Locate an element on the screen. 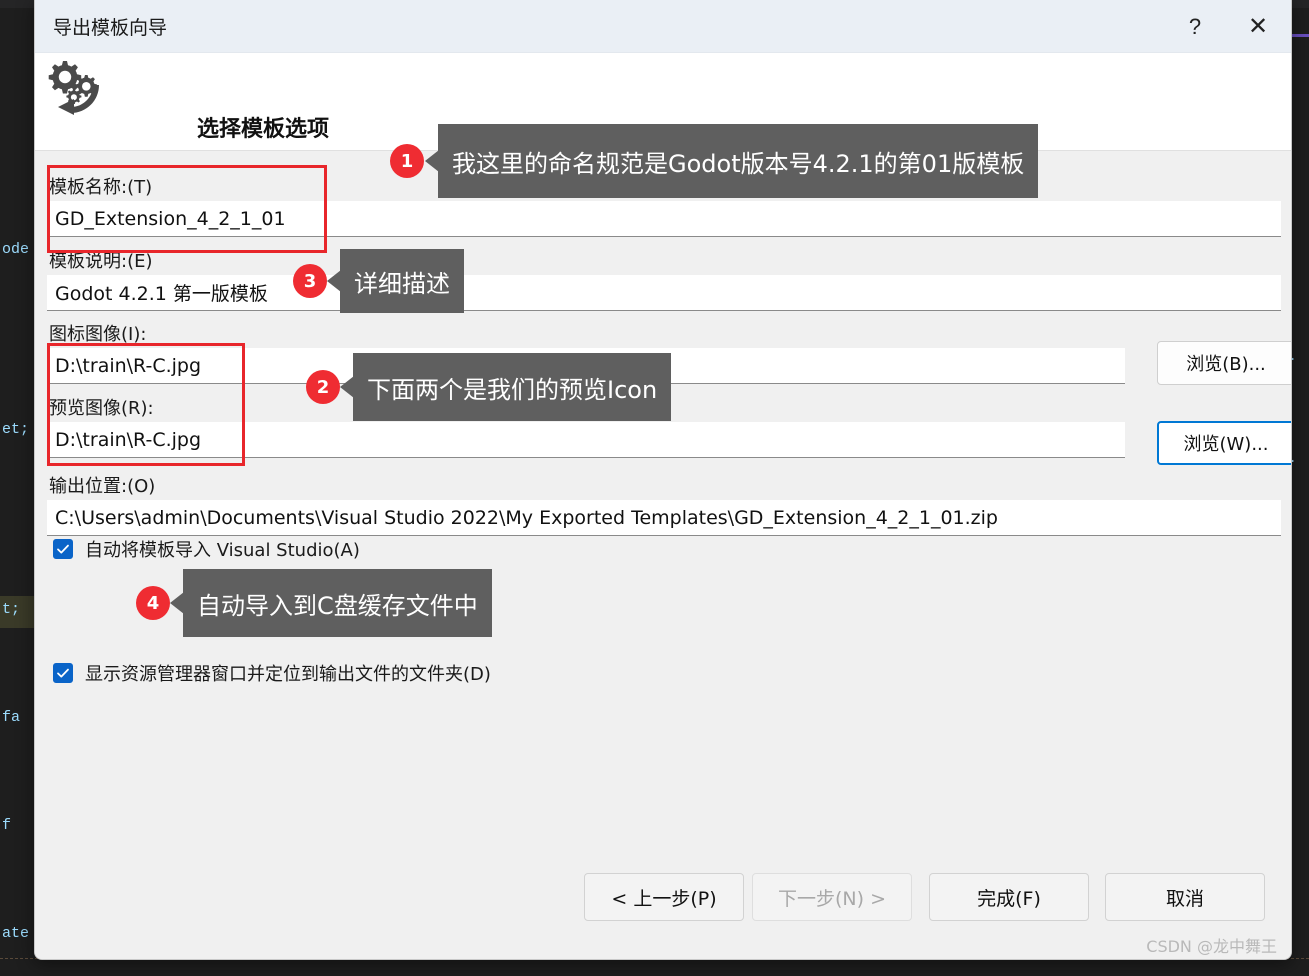  back-button: < 上一步(P) is located at coordinates (664, 897).